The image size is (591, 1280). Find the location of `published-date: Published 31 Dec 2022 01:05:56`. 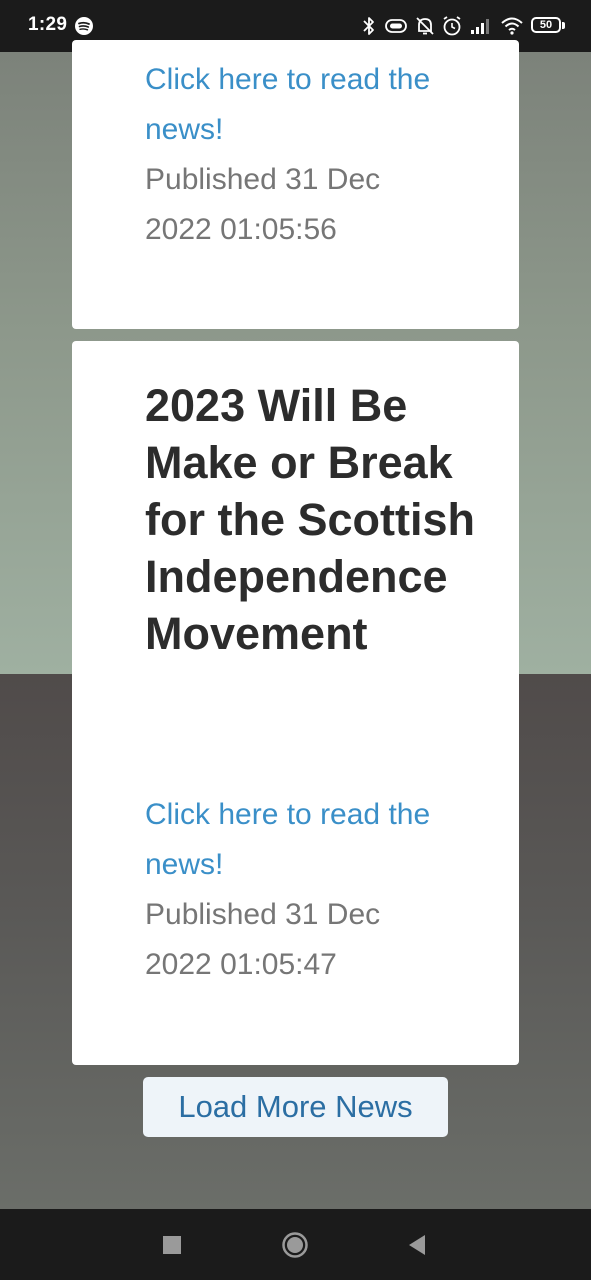

published-date: Published 31 Dec 2022 01:05:56 is located at coordinates (263, 204).